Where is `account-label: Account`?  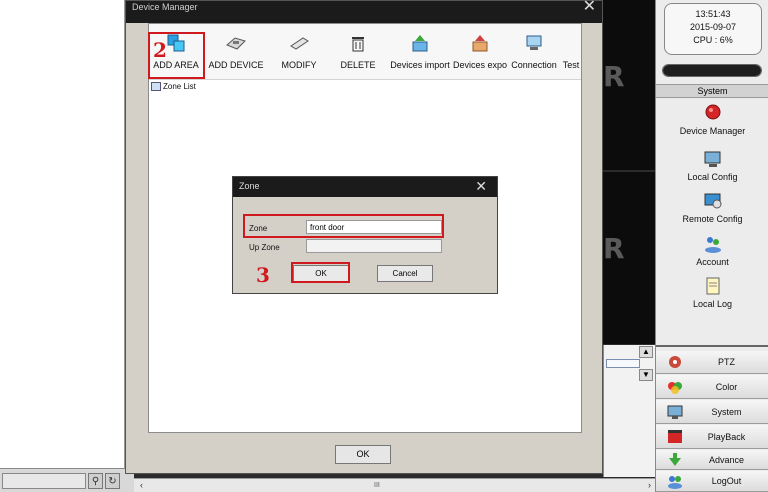
account-label: Account is located at coordinates (712, 262).